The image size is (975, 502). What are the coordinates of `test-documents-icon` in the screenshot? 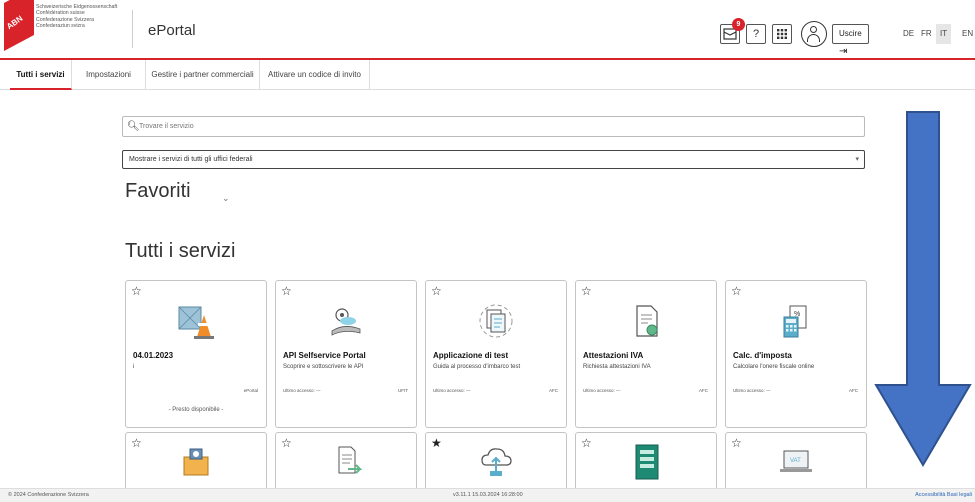 It's located at (496, 321).